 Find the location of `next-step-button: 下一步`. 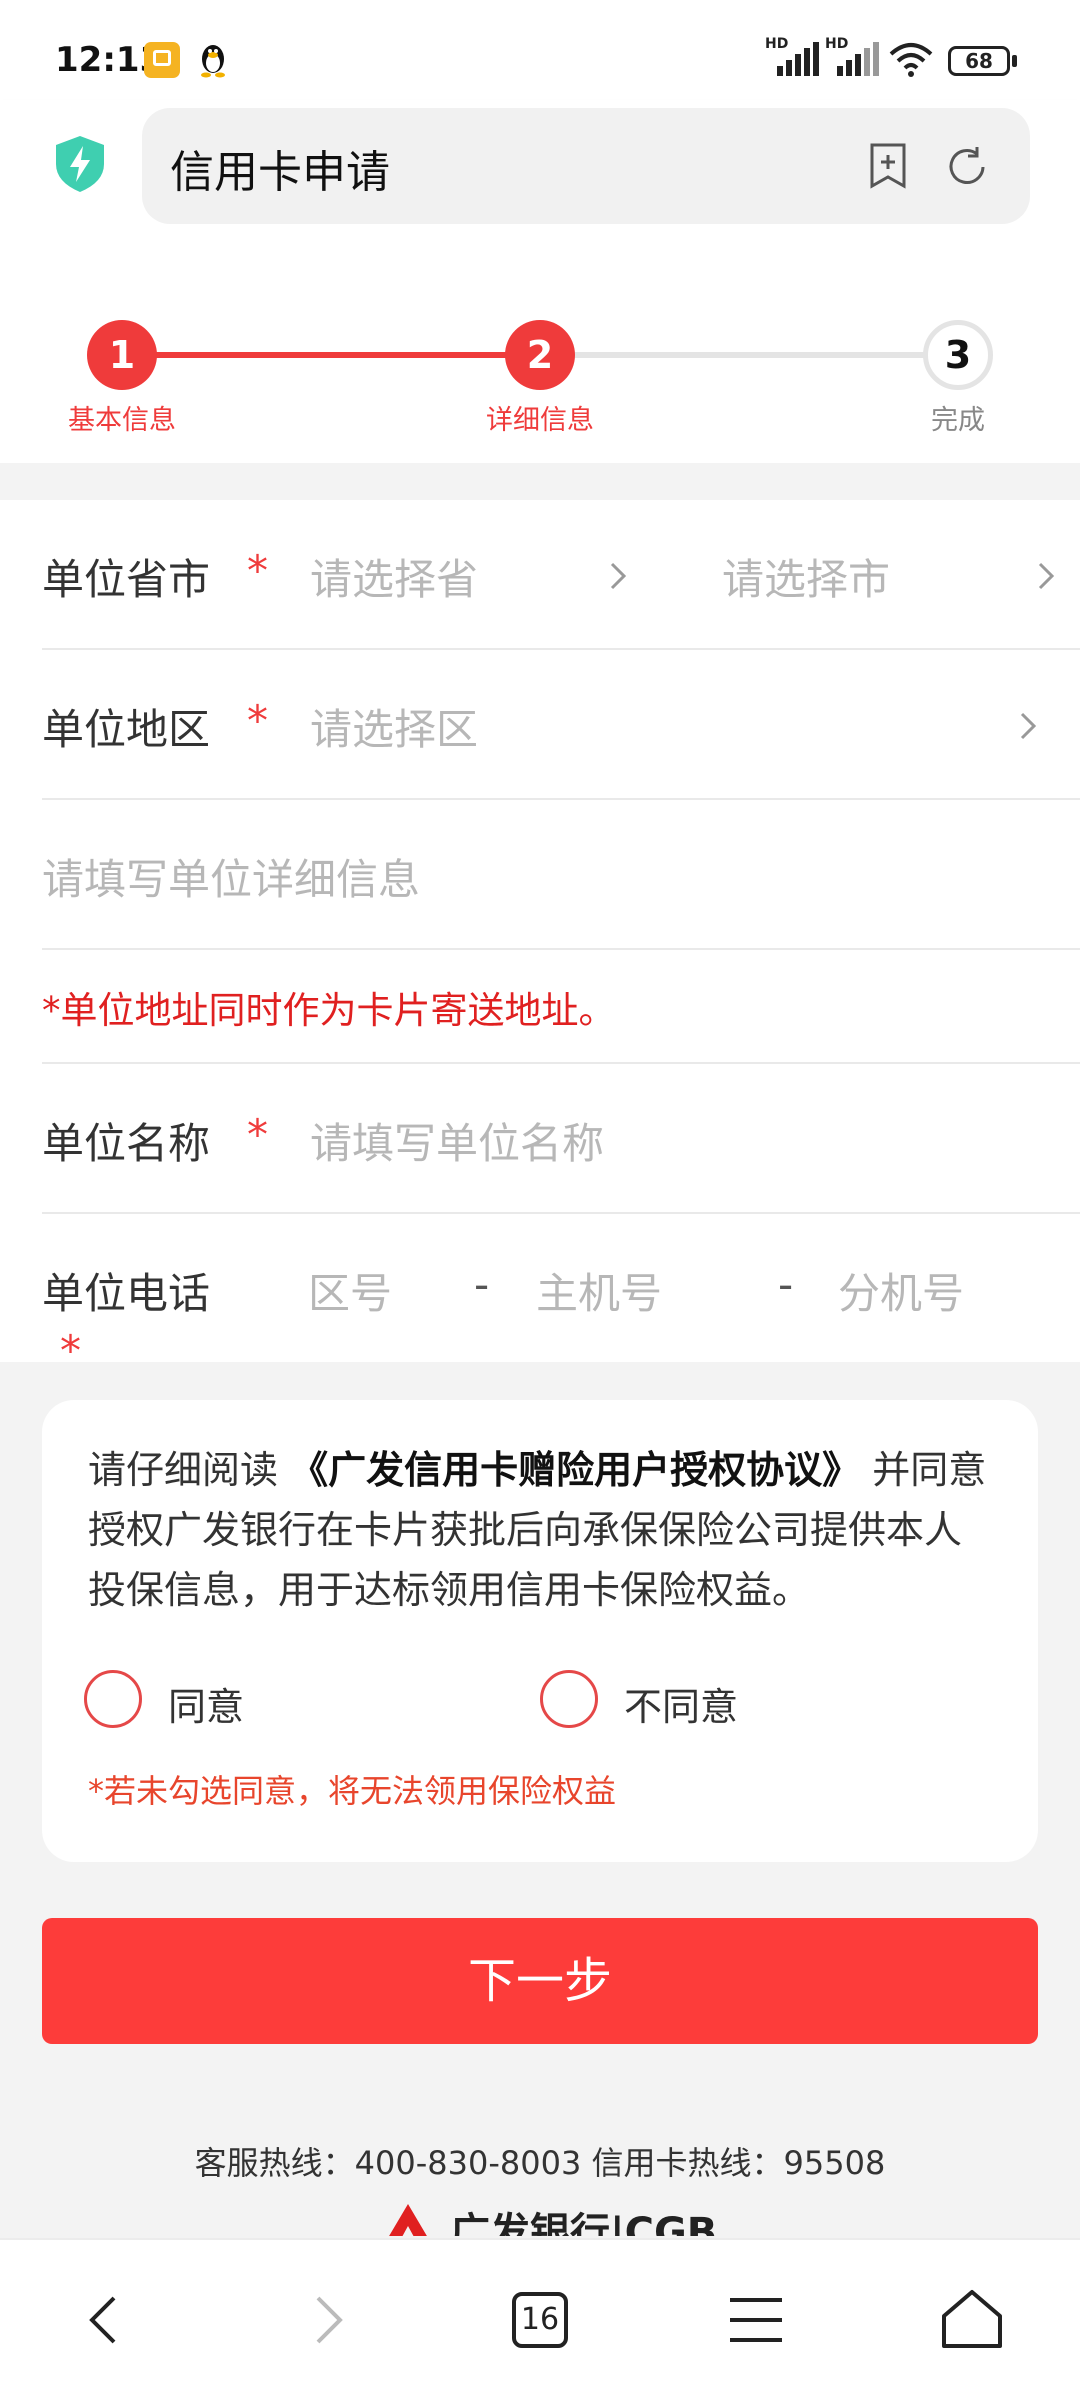

next-step-button: 下一步 is located at coordinates (540, 1981).